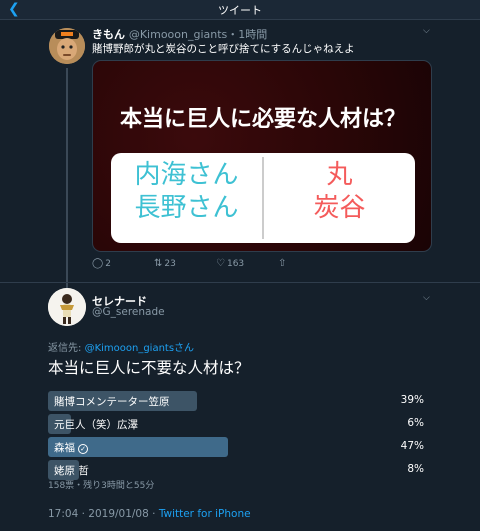 The image size is (480, 531). What do you see at coordinates (170, 264) in the screenshot?
I see `retweet-count: 23` at bounding box center [170, 264].